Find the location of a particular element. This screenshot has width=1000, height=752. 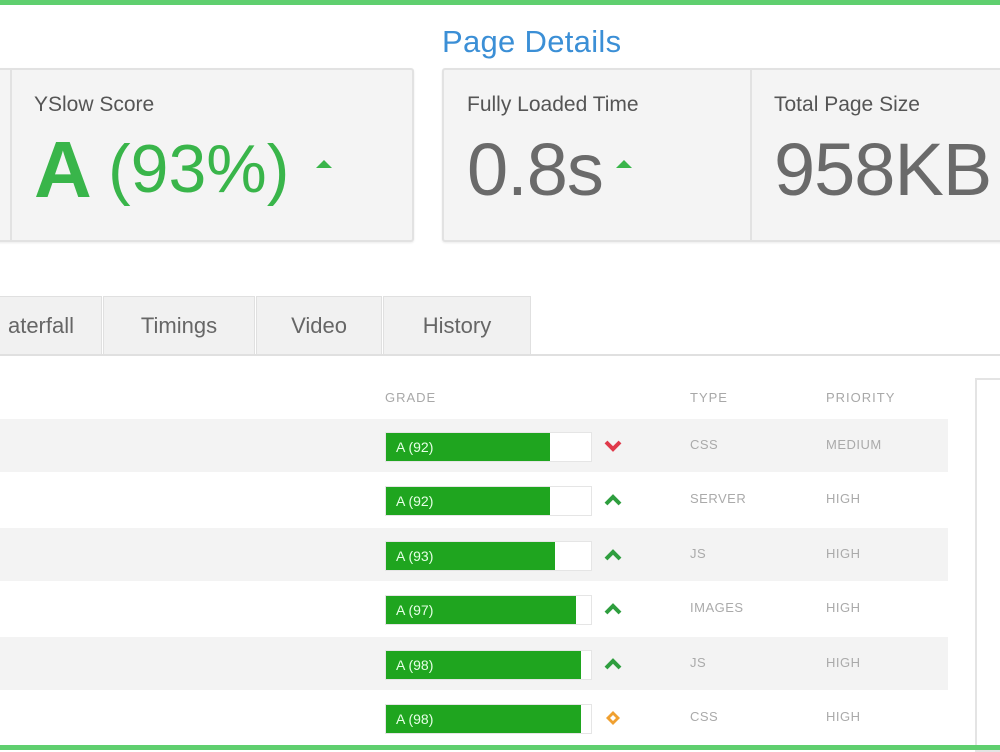

trend-neutral-icon is located at coordinates (613, 718).